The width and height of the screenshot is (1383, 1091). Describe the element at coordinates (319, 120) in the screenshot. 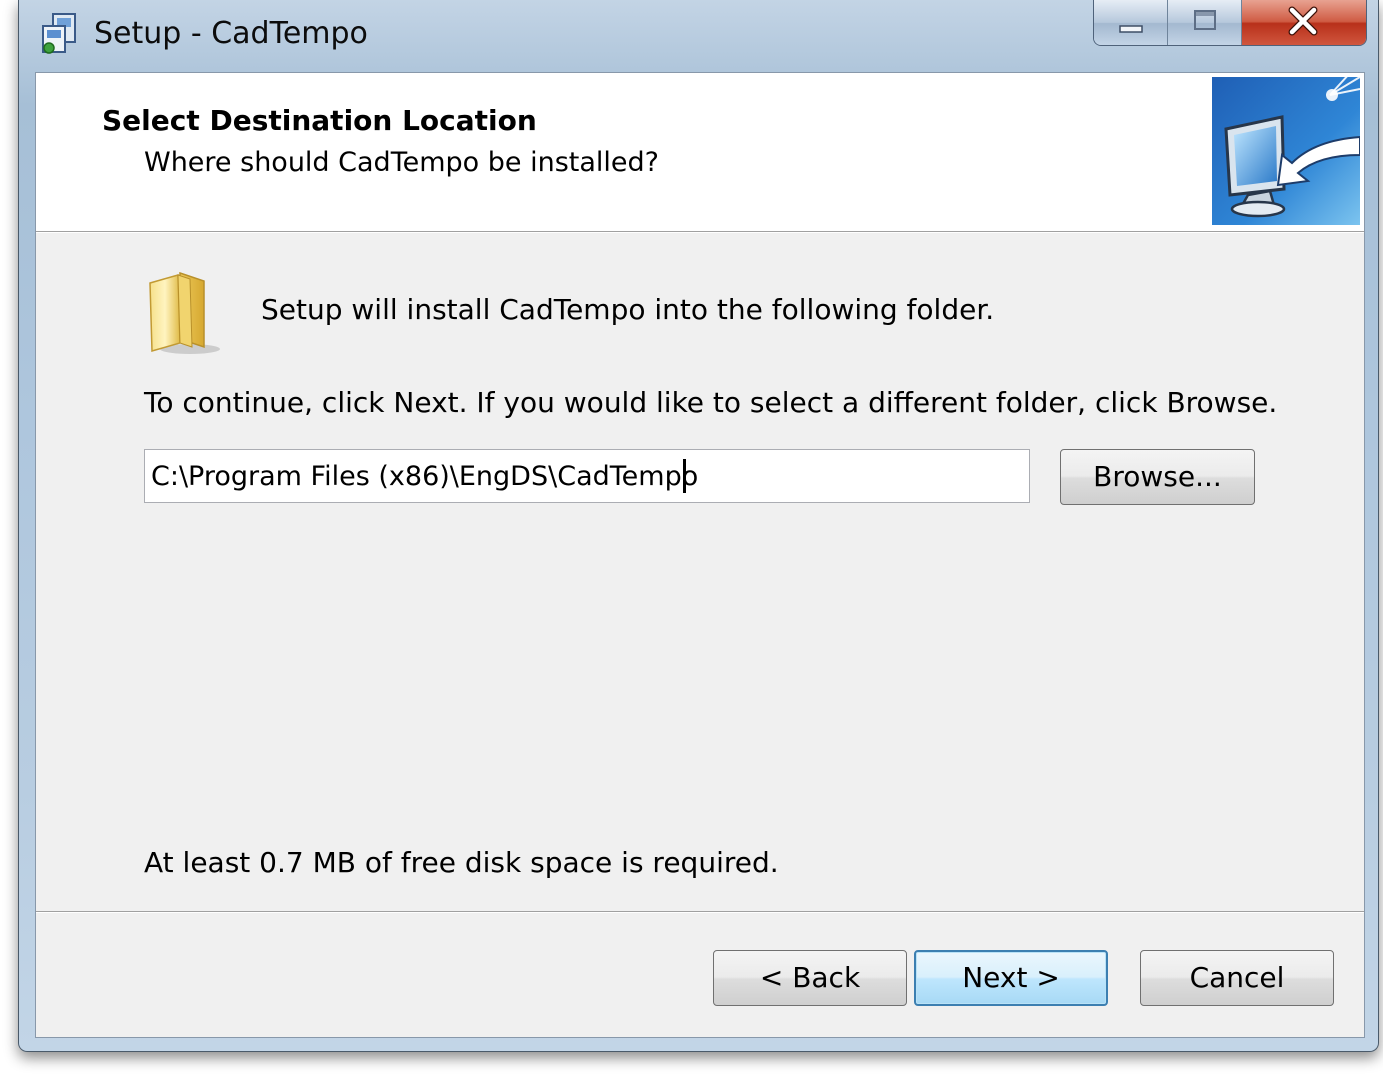

I see `page-title: Select Destination Location` at that location.